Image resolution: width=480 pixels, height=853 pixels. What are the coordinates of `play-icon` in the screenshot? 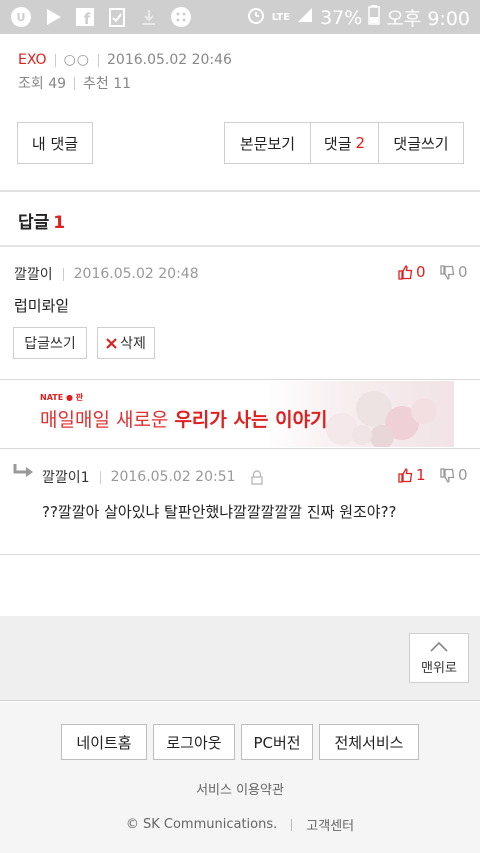 It's located at (53, 17).